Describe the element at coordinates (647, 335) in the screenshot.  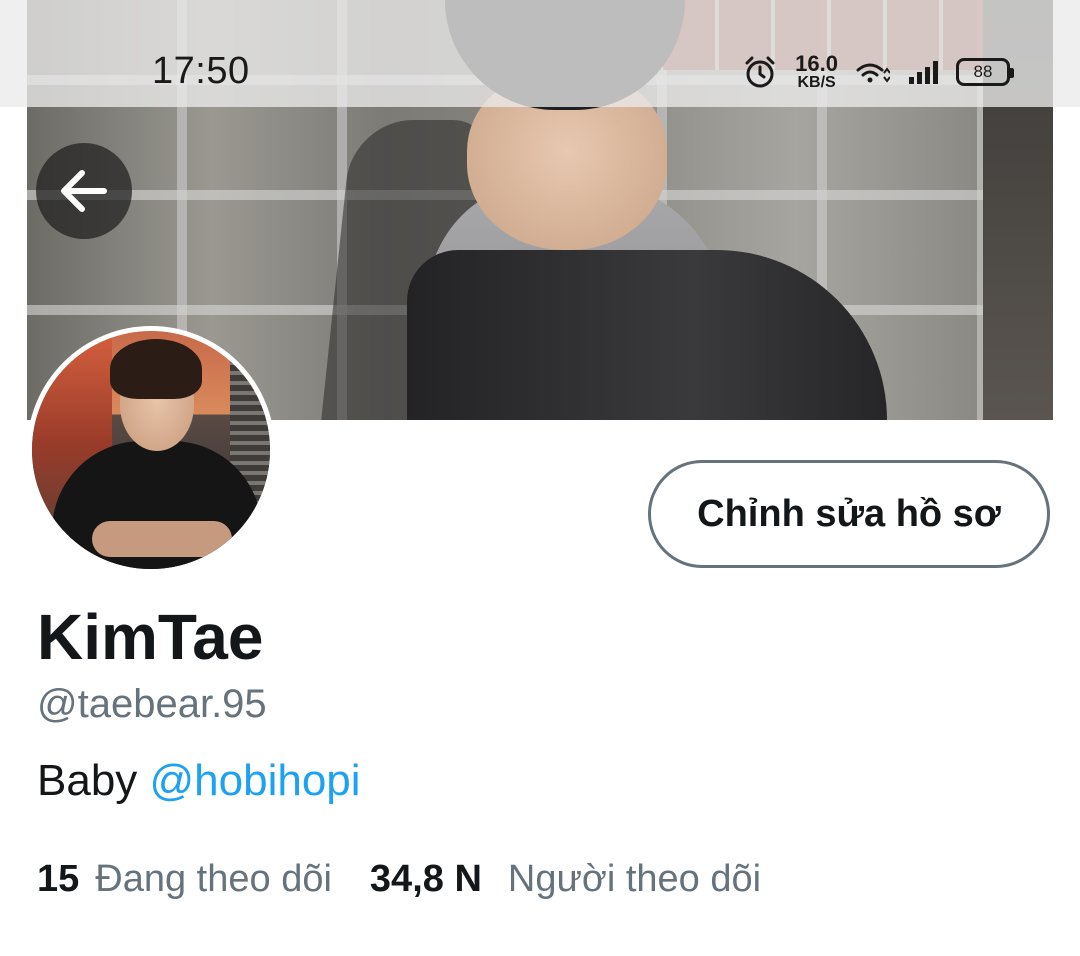
I see `banner-person-jacket` at that location.